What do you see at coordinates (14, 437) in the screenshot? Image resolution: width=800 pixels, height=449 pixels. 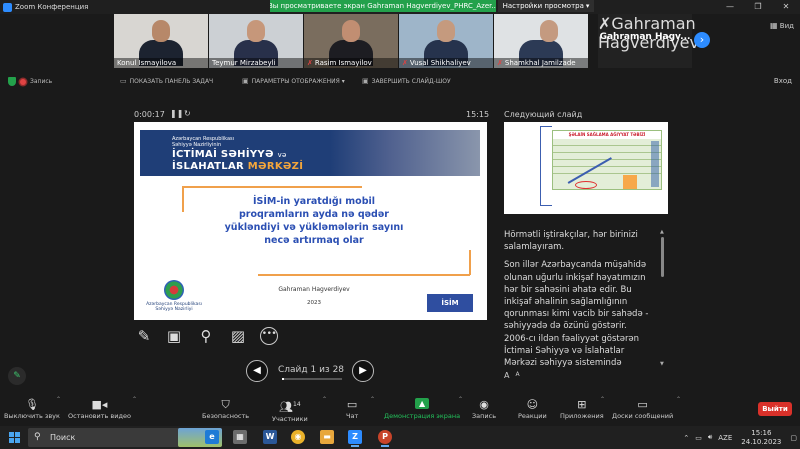 I see `windows-start-icon` at bounding box center [14, 437].